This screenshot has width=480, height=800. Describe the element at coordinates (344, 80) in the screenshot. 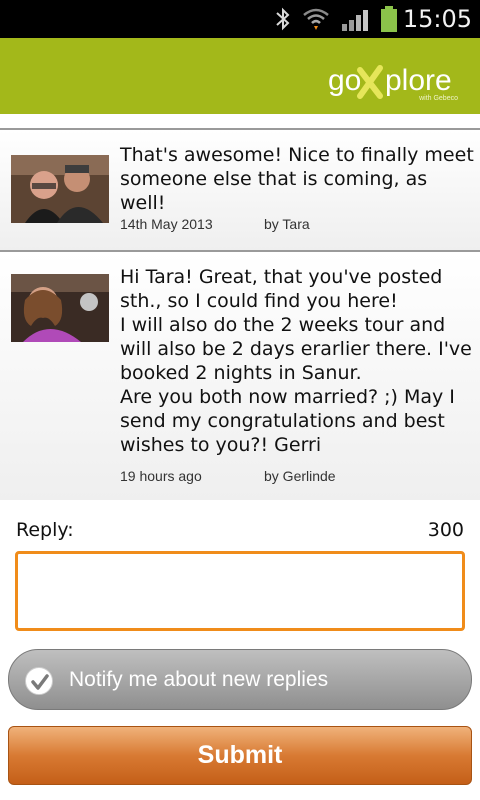

I see `svg-text: go` at that location.